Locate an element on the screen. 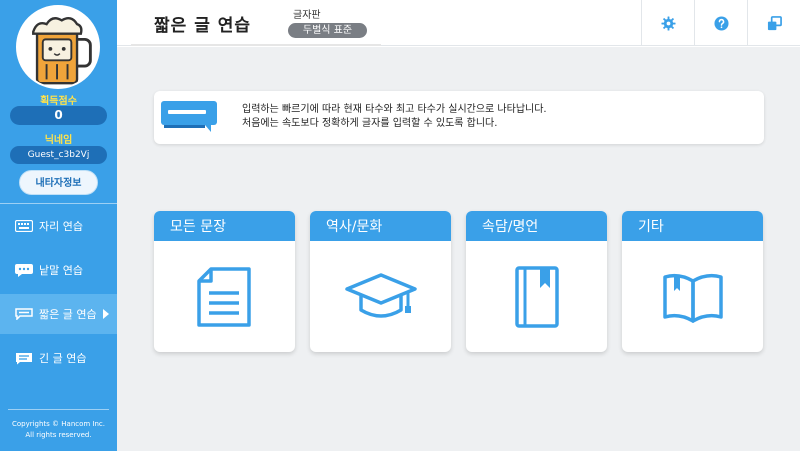 Image resolution: width=800 pixels, height=451 pixels. long-text-icon is located at coordinates (24, 358).